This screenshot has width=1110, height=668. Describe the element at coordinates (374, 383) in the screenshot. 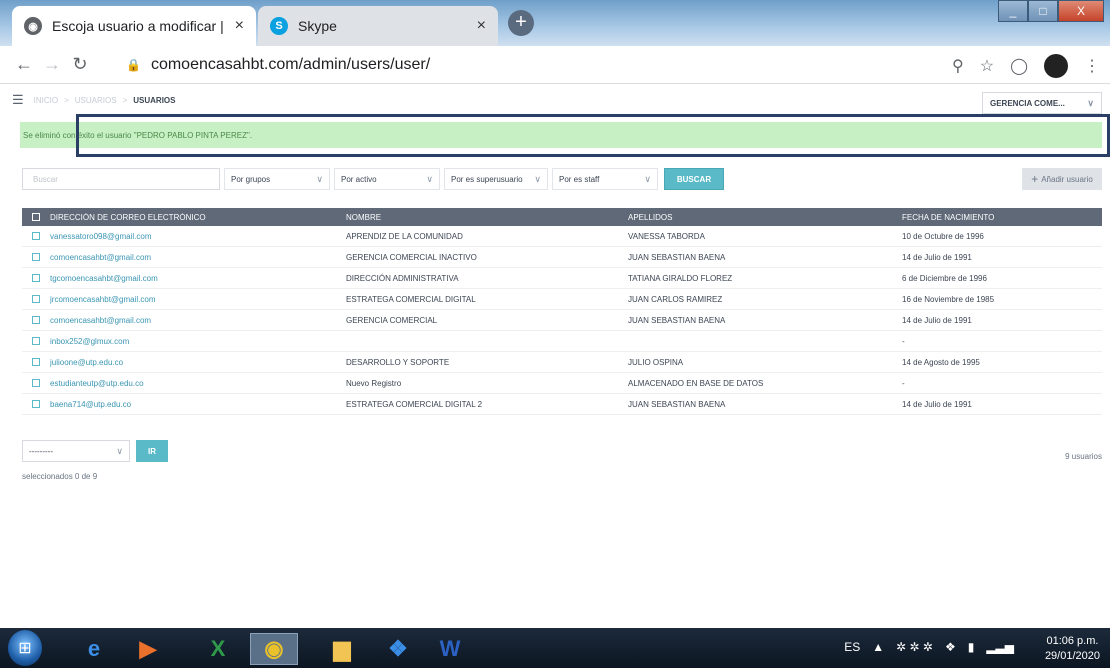

I see `cell-nombre: Nuevo Registro` at that location.